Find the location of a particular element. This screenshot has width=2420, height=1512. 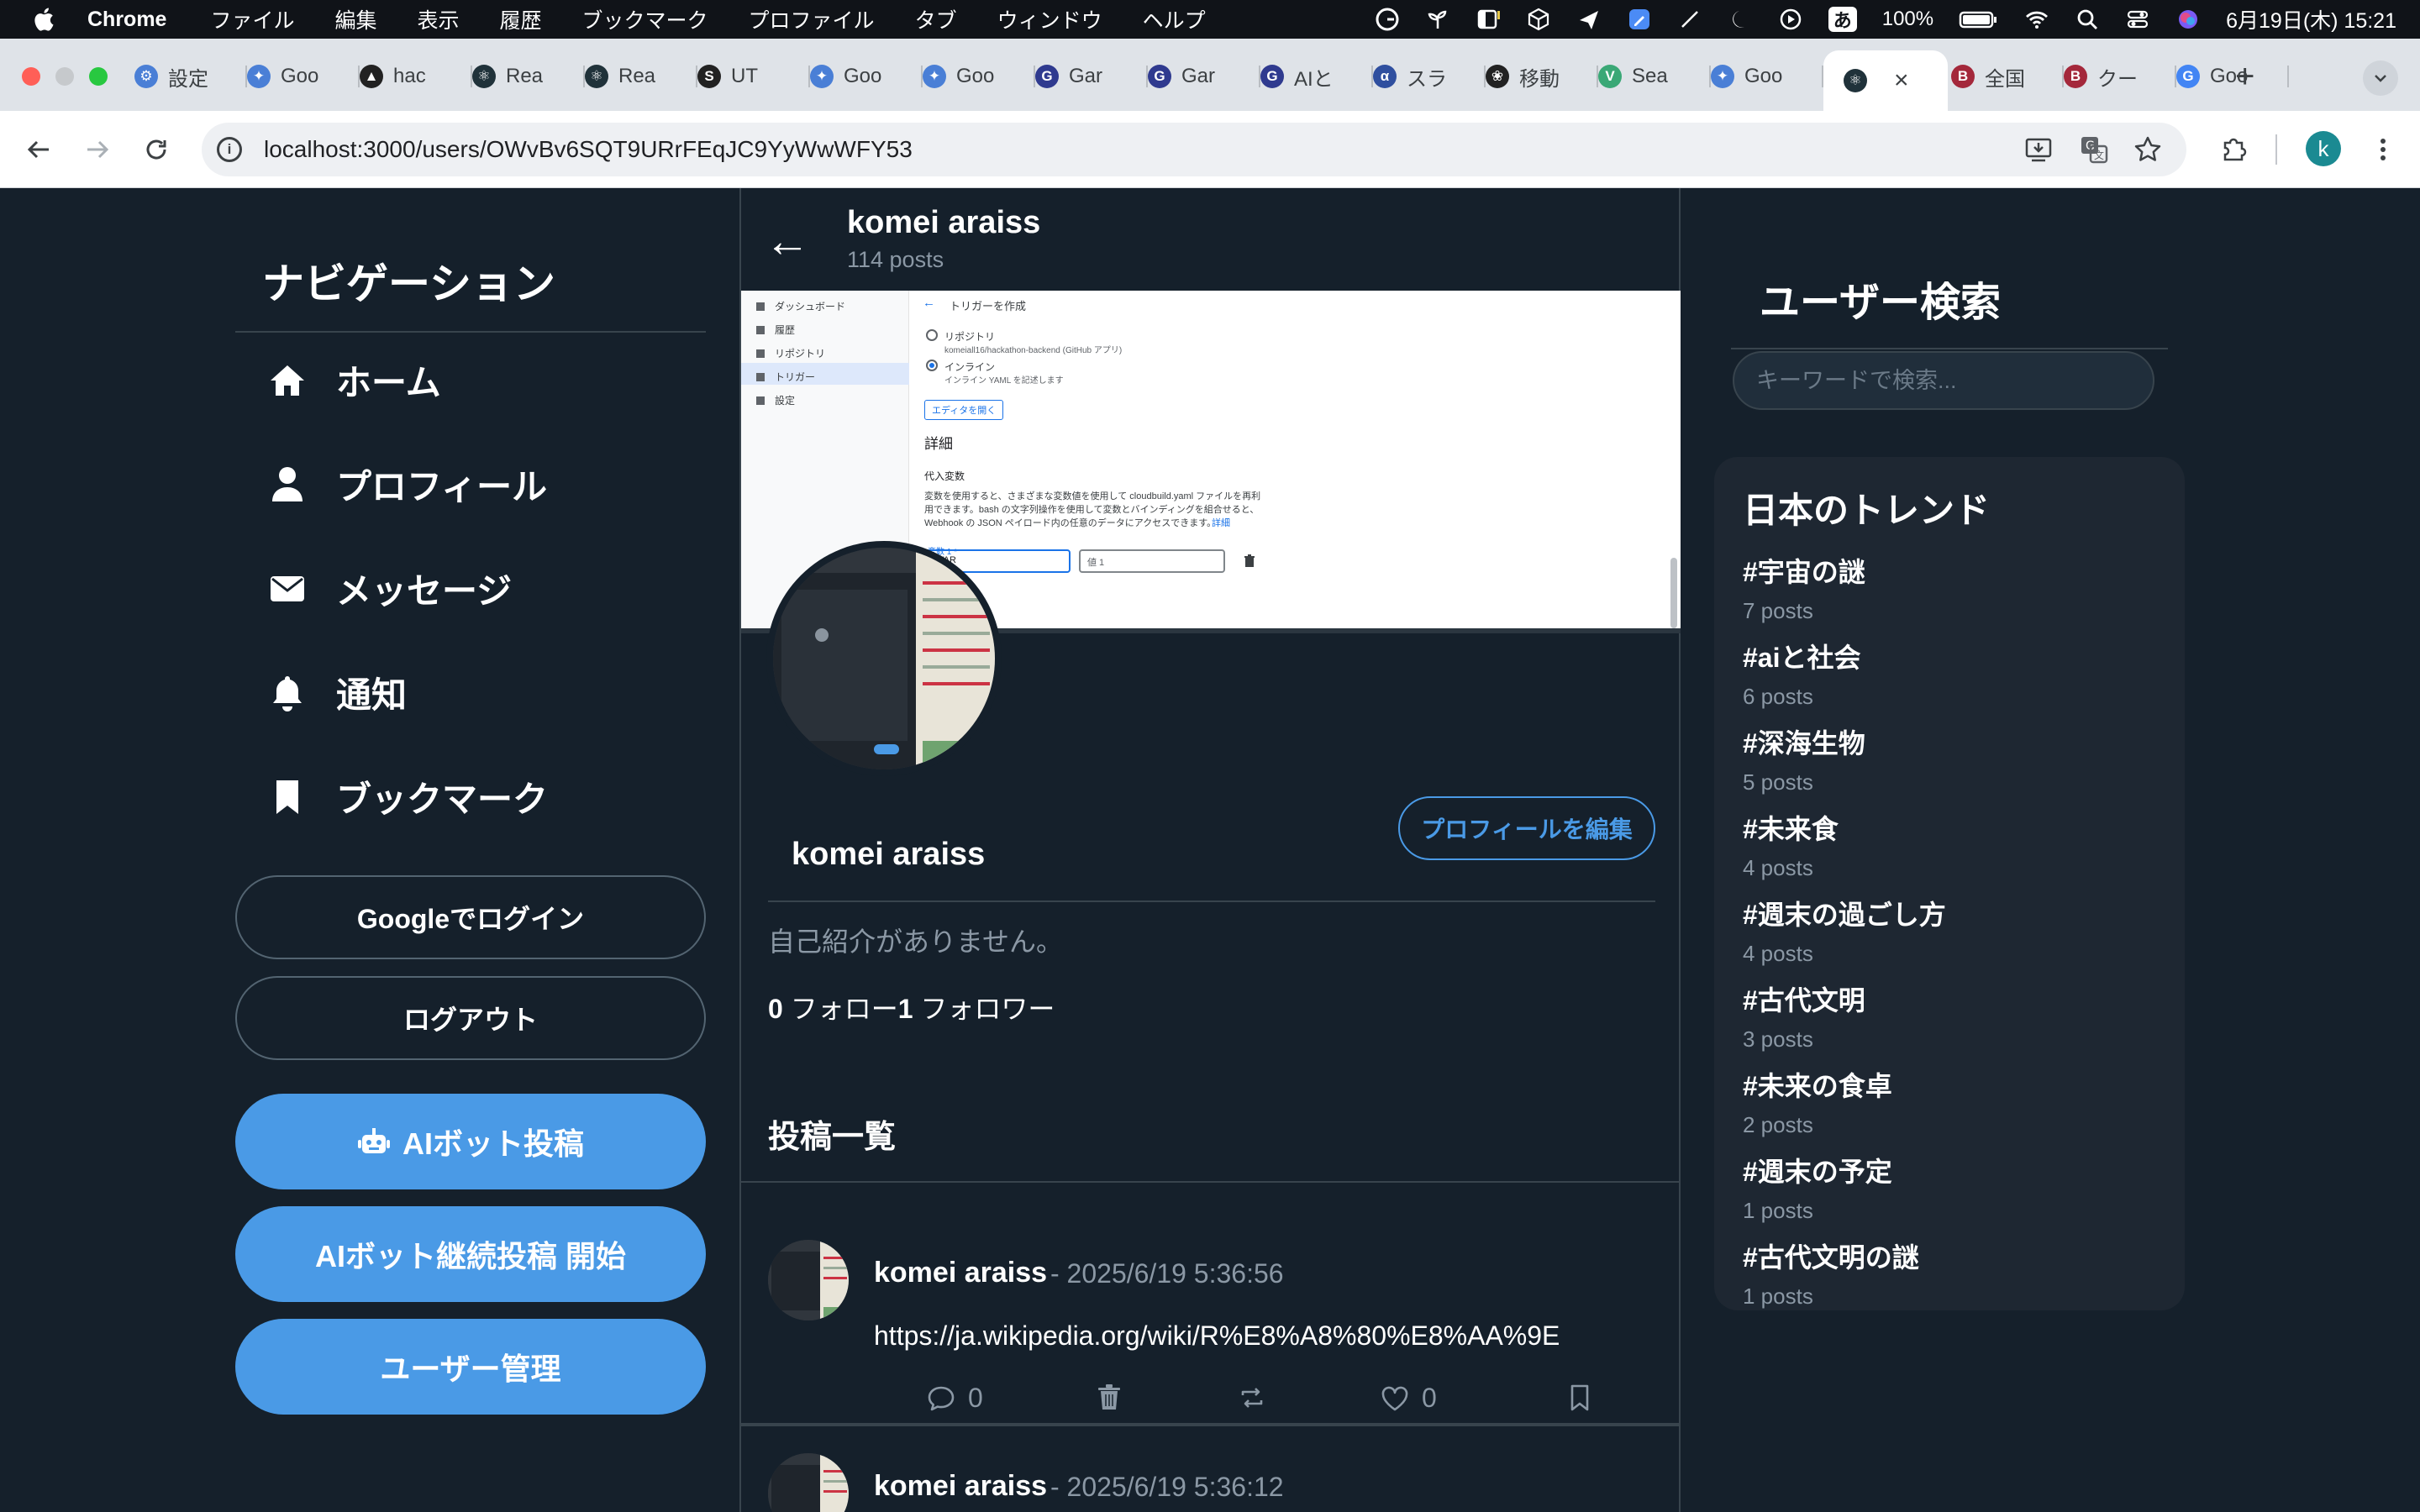

window-close-button is located at coordinates (31, 76).